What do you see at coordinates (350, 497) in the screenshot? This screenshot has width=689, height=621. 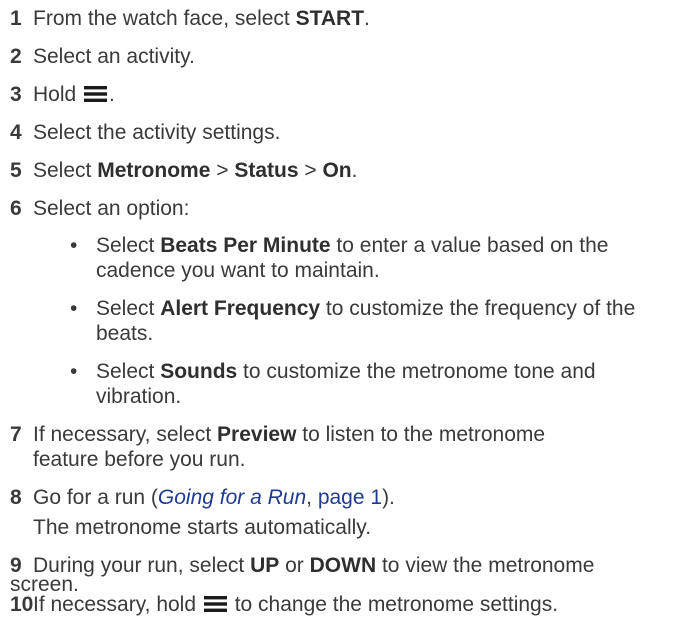 I see `page-reference-link: page 1` at bounding box center [350, 497].